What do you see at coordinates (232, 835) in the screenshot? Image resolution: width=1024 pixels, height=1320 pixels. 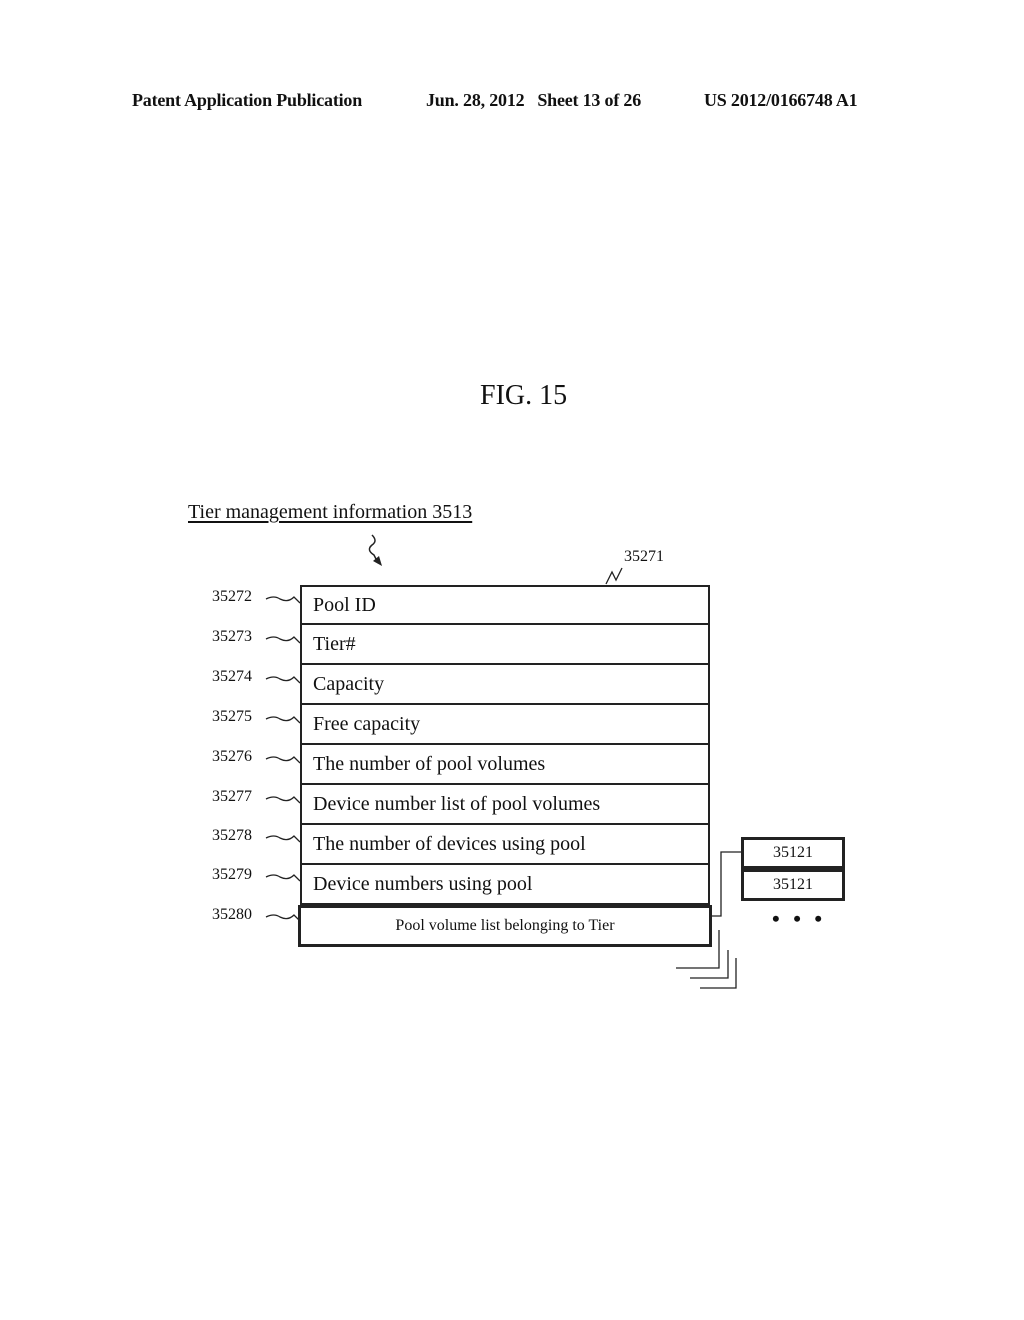 I see `row-reference-number: 35278` at bounding box center [232, 835].